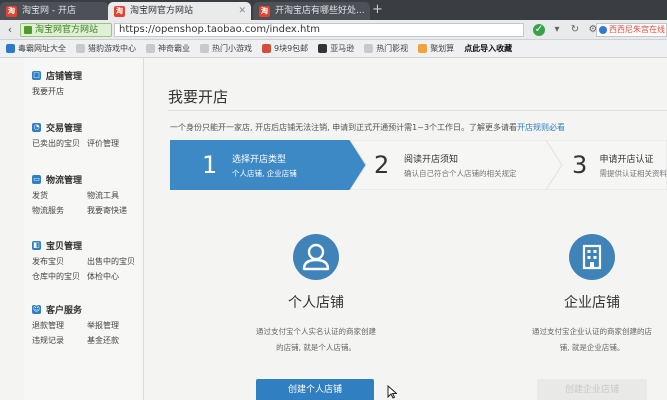 The image size is (667, 400). I want to click on tab-label: 淘宝网 - 开店, so click(49, 11).